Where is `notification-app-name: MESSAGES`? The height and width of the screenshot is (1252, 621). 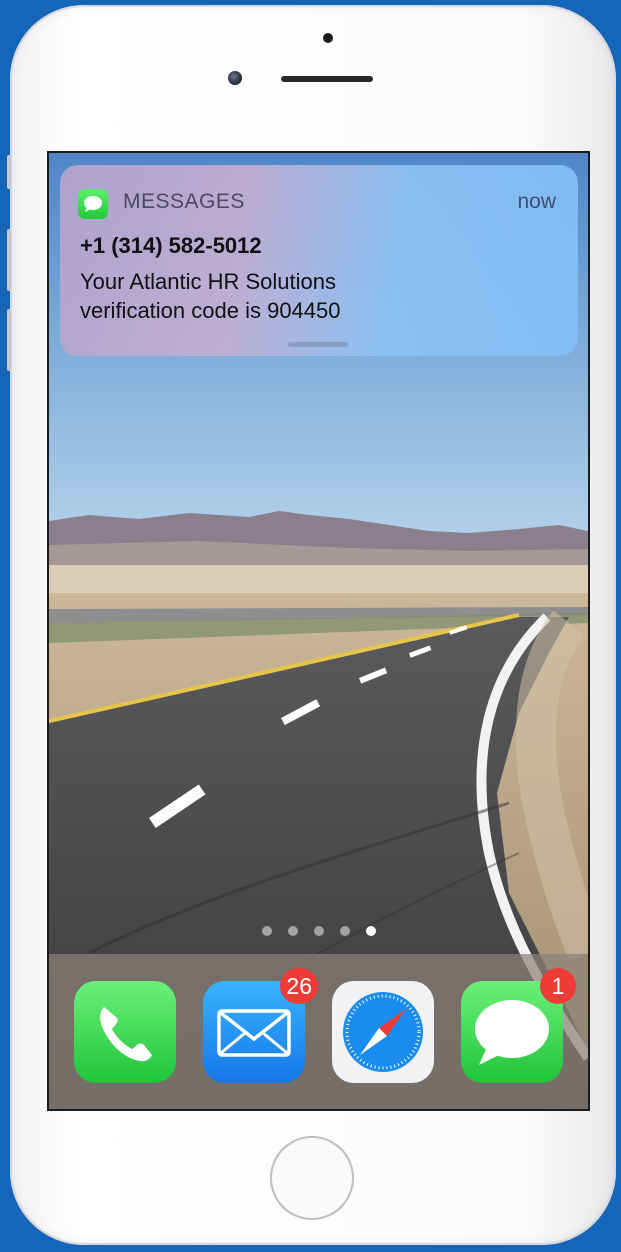 notification-app-name: MESSAGES is located at coordinates (184, 201).